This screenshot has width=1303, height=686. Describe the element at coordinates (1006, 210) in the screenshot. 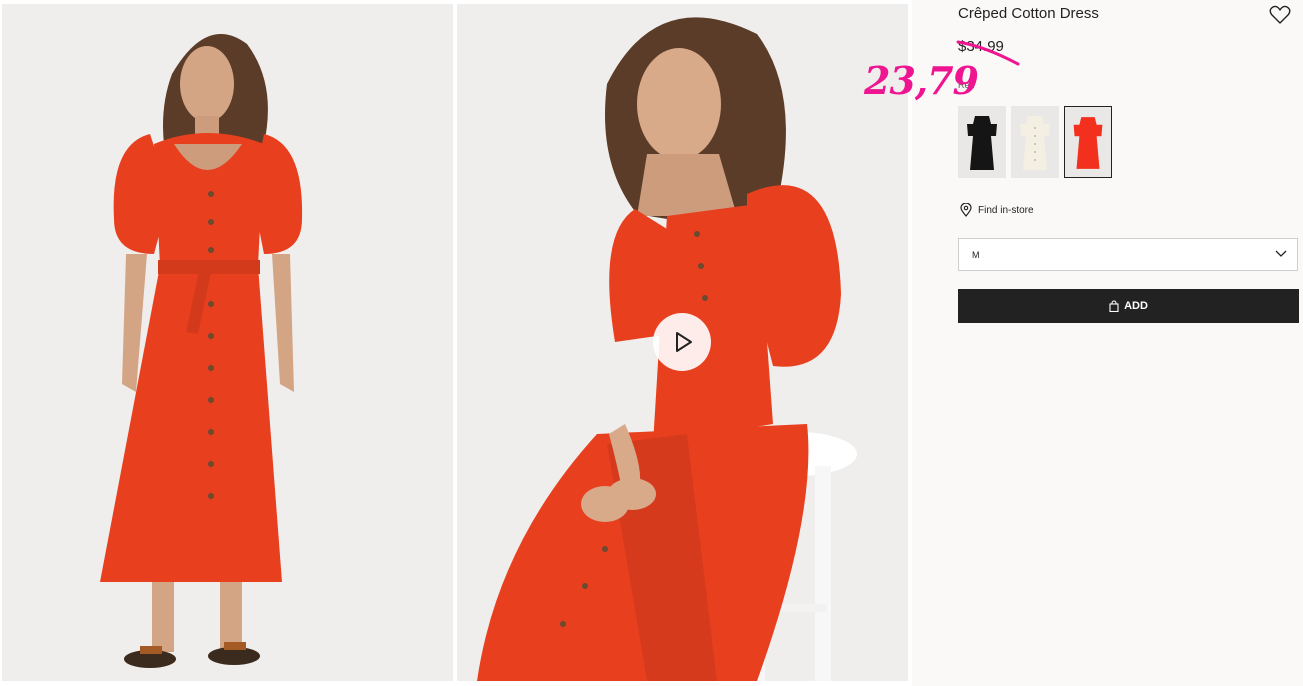

I see `find-in-store-label: Find in-store` at that location.